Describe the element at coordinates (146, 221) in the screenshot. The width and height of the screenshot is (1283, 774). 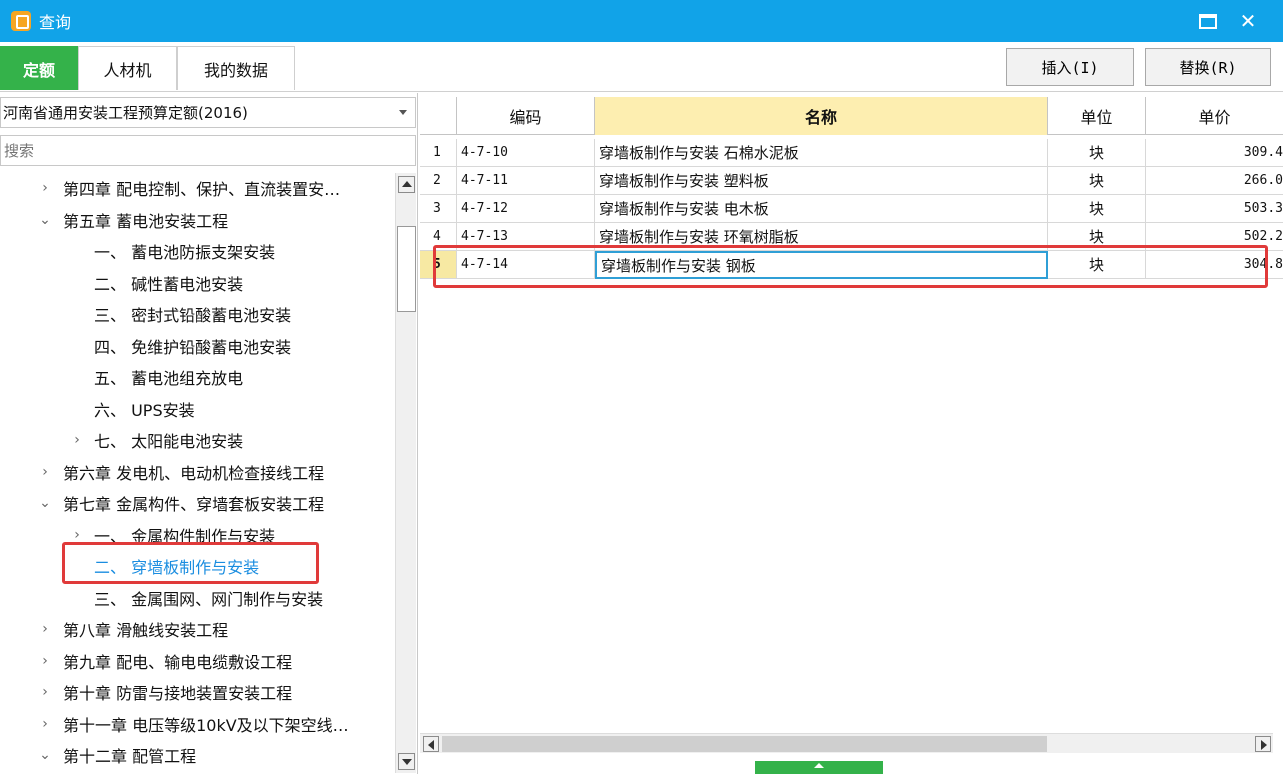
I see `tree-item-label: 第五章 蓄电池安装工程` at that location.